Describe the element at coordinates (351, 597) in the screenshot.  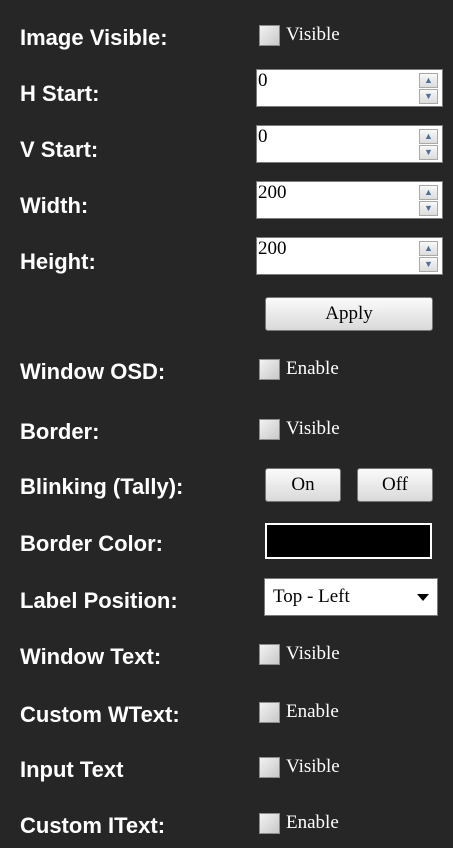
I see `label-position-select: Top - Left` at that location.